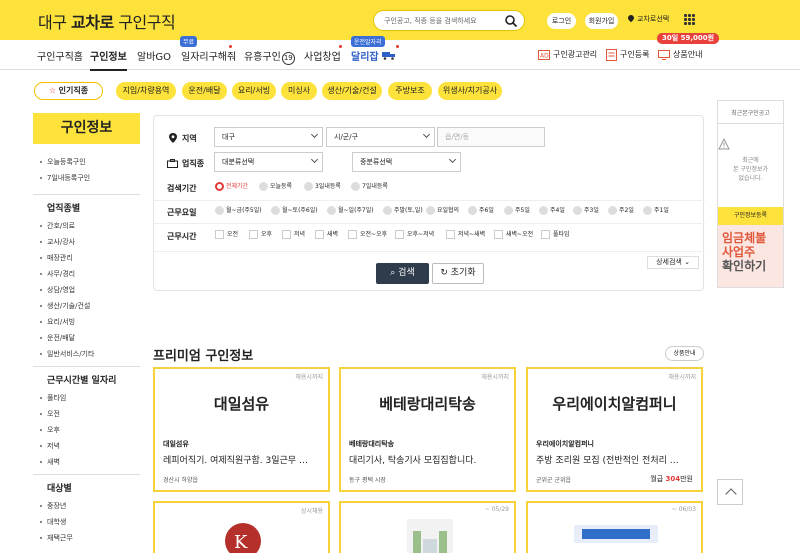  What do you see at coordinates (231, 187) in the screenshot?
I see `period-radio-all: 전체기간` at bounding box center [231, 187].